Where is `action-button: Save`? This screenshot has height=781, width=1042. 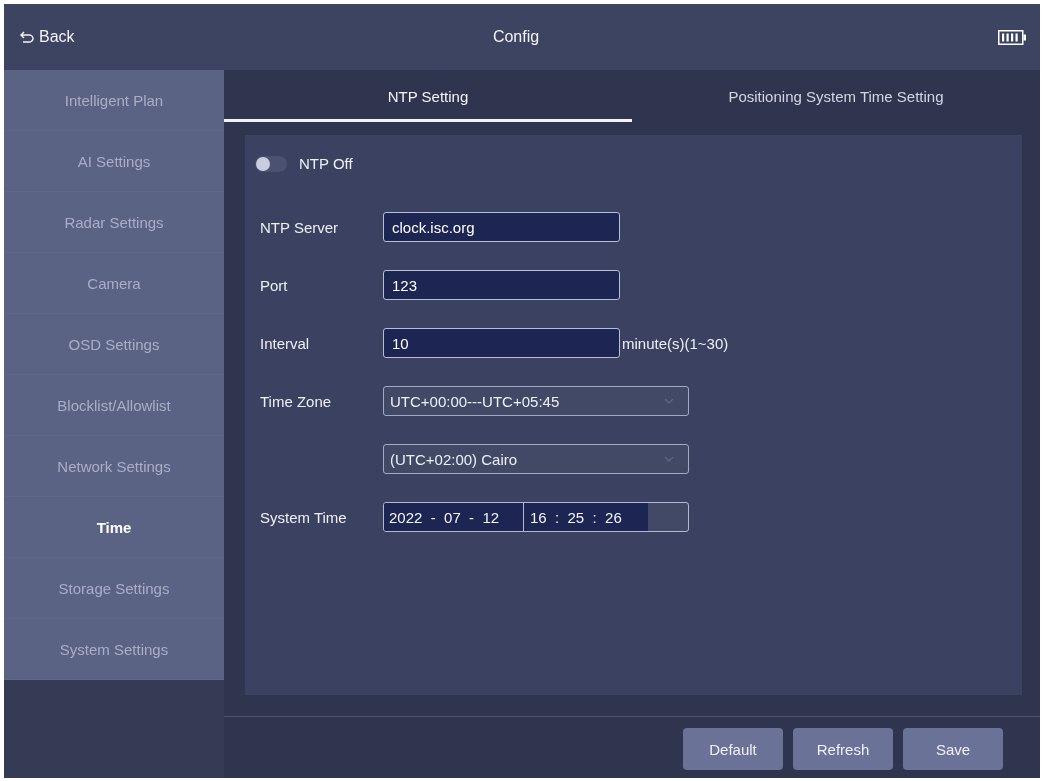
action-button: Save is located at coordinates (953, 749).